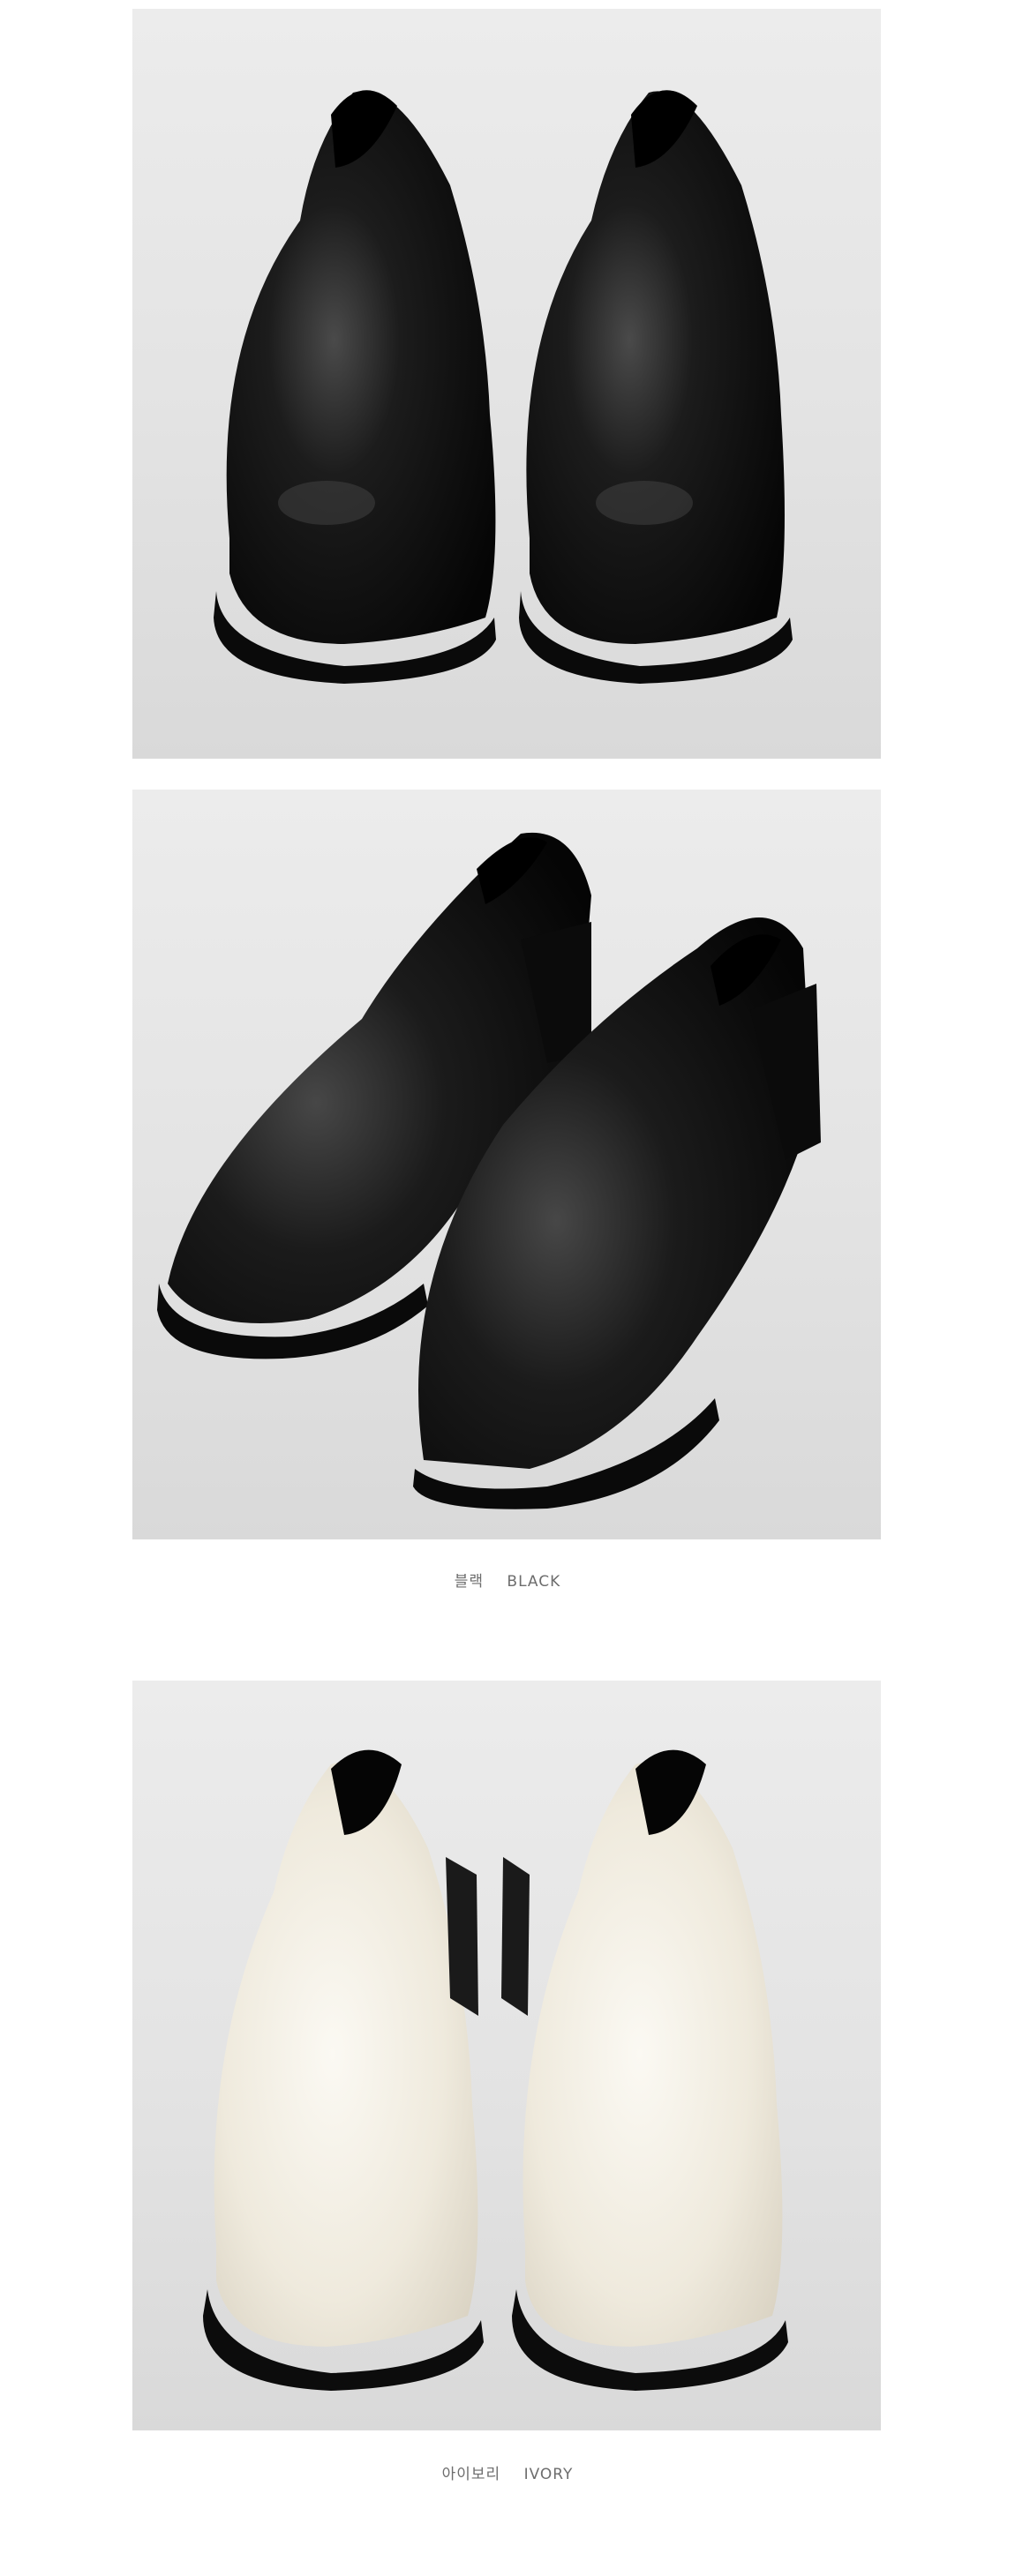 Image resolution: width=1015 pixels, height=2576 pixels. What do you see at coordinates (534, 1582) in the screenshot?
I see `black-caption-english: BLACK` at bounding box center [534, 1582].